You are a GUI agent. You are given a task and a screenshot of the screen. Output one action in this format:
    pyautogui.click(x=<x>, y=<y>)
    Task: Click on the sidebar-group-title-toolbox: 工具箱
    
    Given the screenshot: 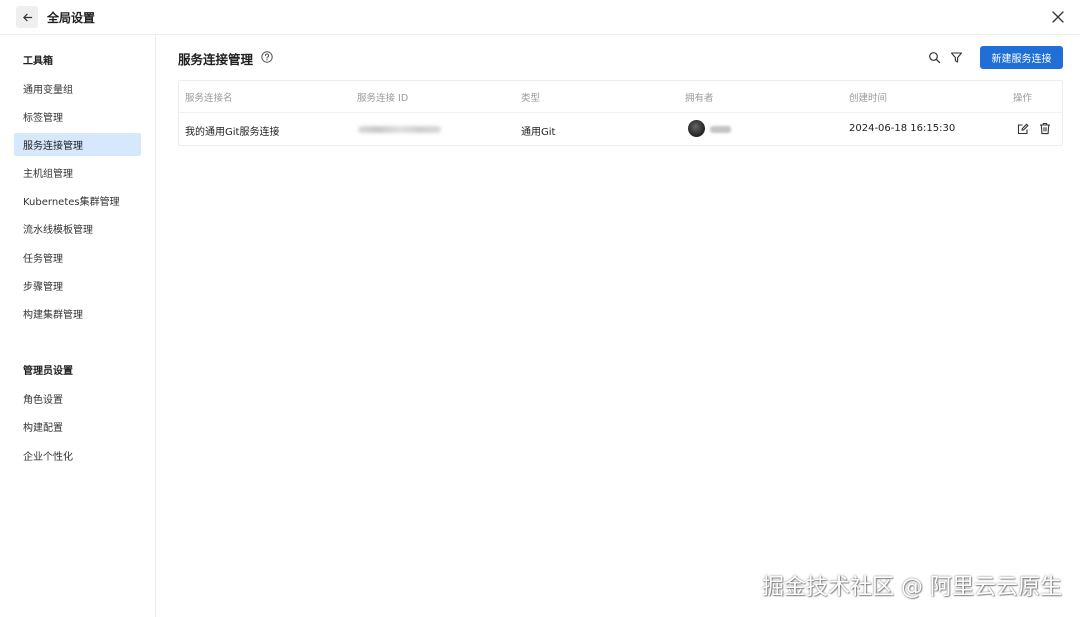 What is the action you would take?
    pyautogui.click(x=38, y=61)
    